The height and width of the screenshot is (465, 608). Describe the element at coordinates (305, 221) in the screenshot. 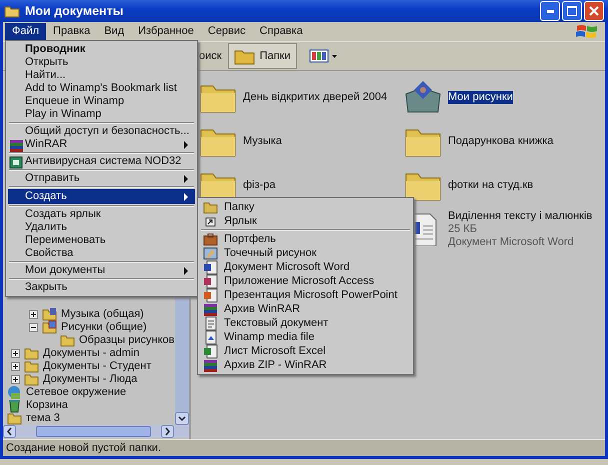

I see `menu-item: Ярлык` at that location.